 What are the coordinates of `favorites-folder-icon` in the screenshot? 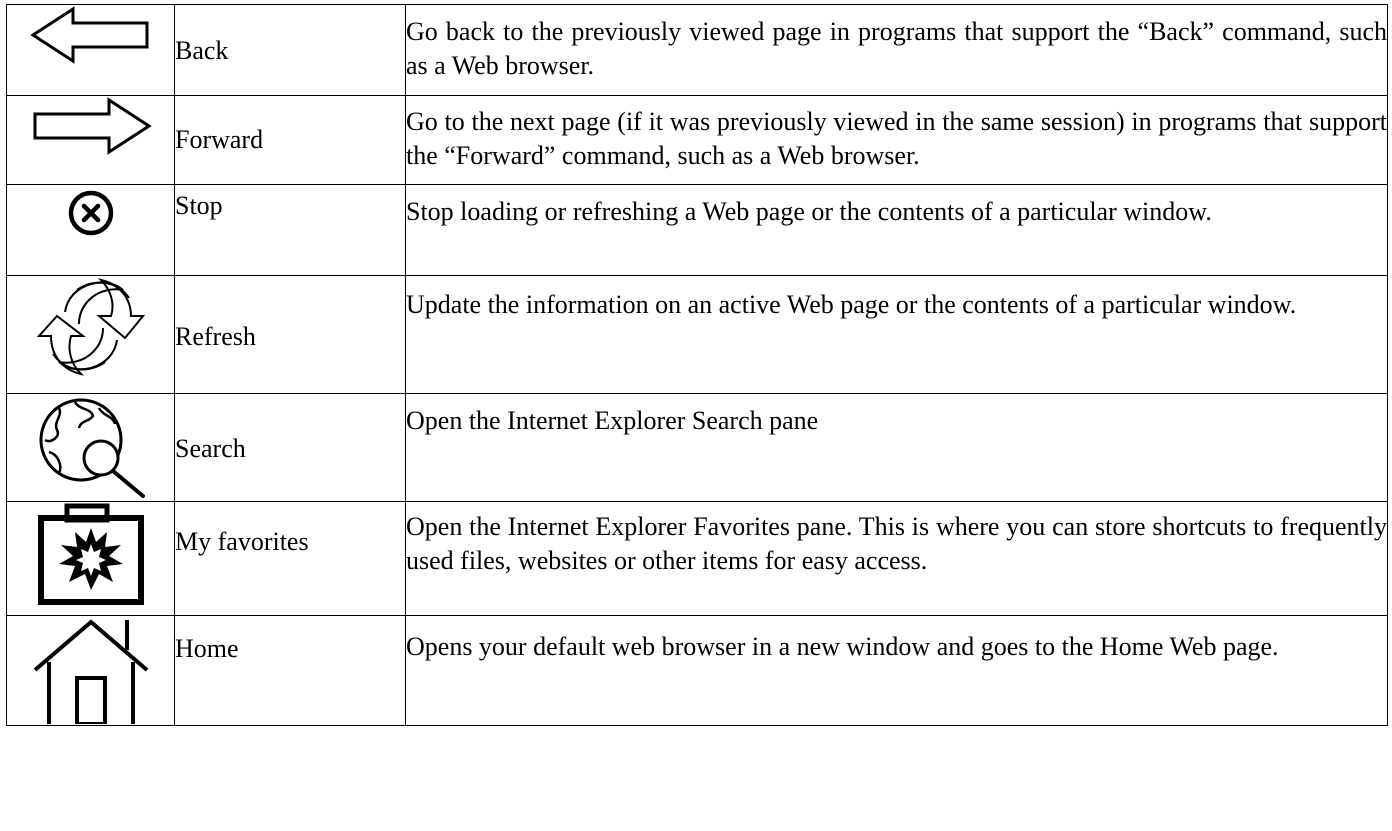 It's located at (90, 554).